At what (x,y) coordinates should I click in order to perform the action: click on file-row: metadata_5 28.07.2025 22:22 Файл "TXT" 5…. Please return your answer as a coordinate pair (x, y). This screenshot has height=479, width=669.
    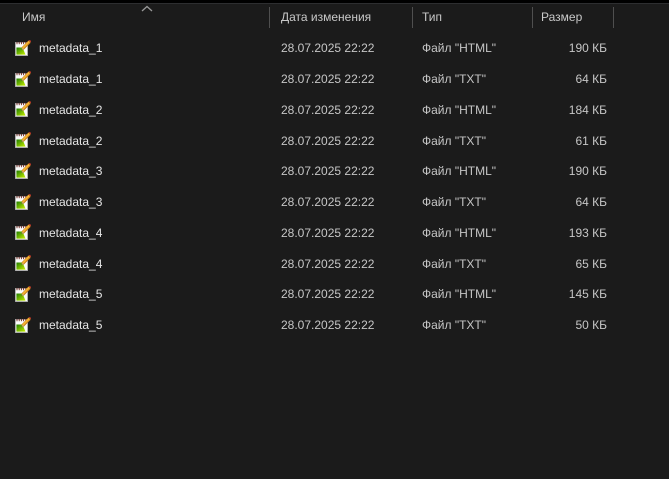
    Looking at the image, I should click on (334, 325).